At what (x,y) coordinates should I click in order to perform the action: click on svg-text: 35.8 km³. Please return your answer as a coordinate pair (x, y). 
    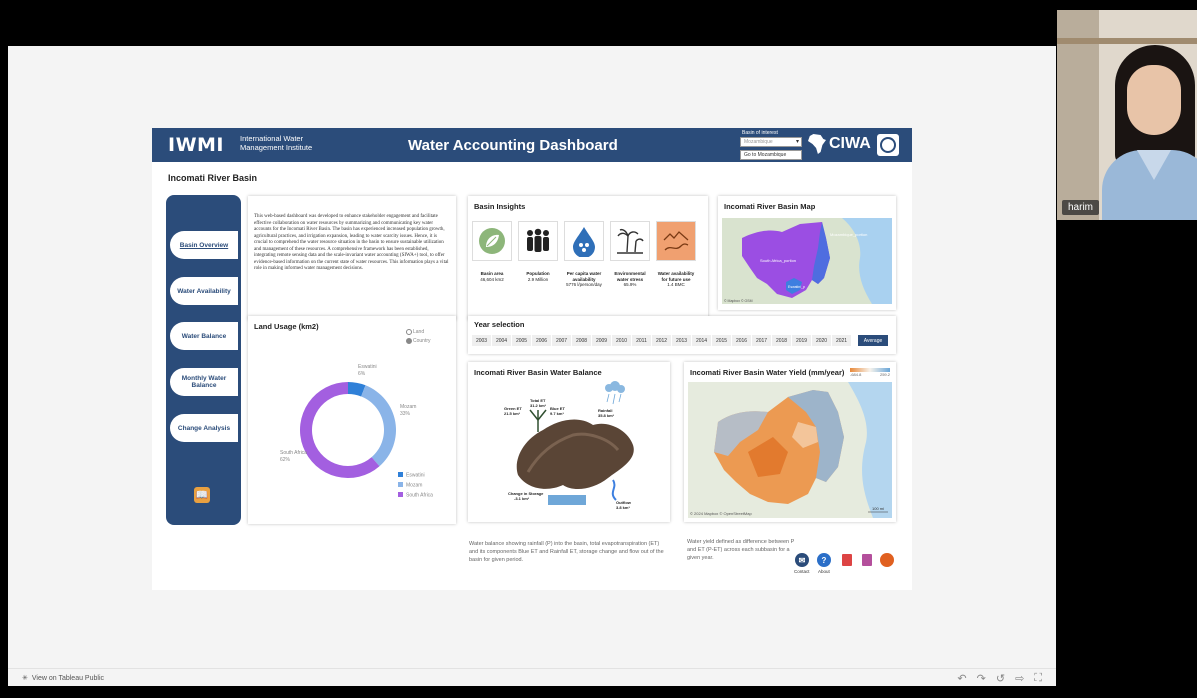
    Looking at the image, I should click on (606, 415).